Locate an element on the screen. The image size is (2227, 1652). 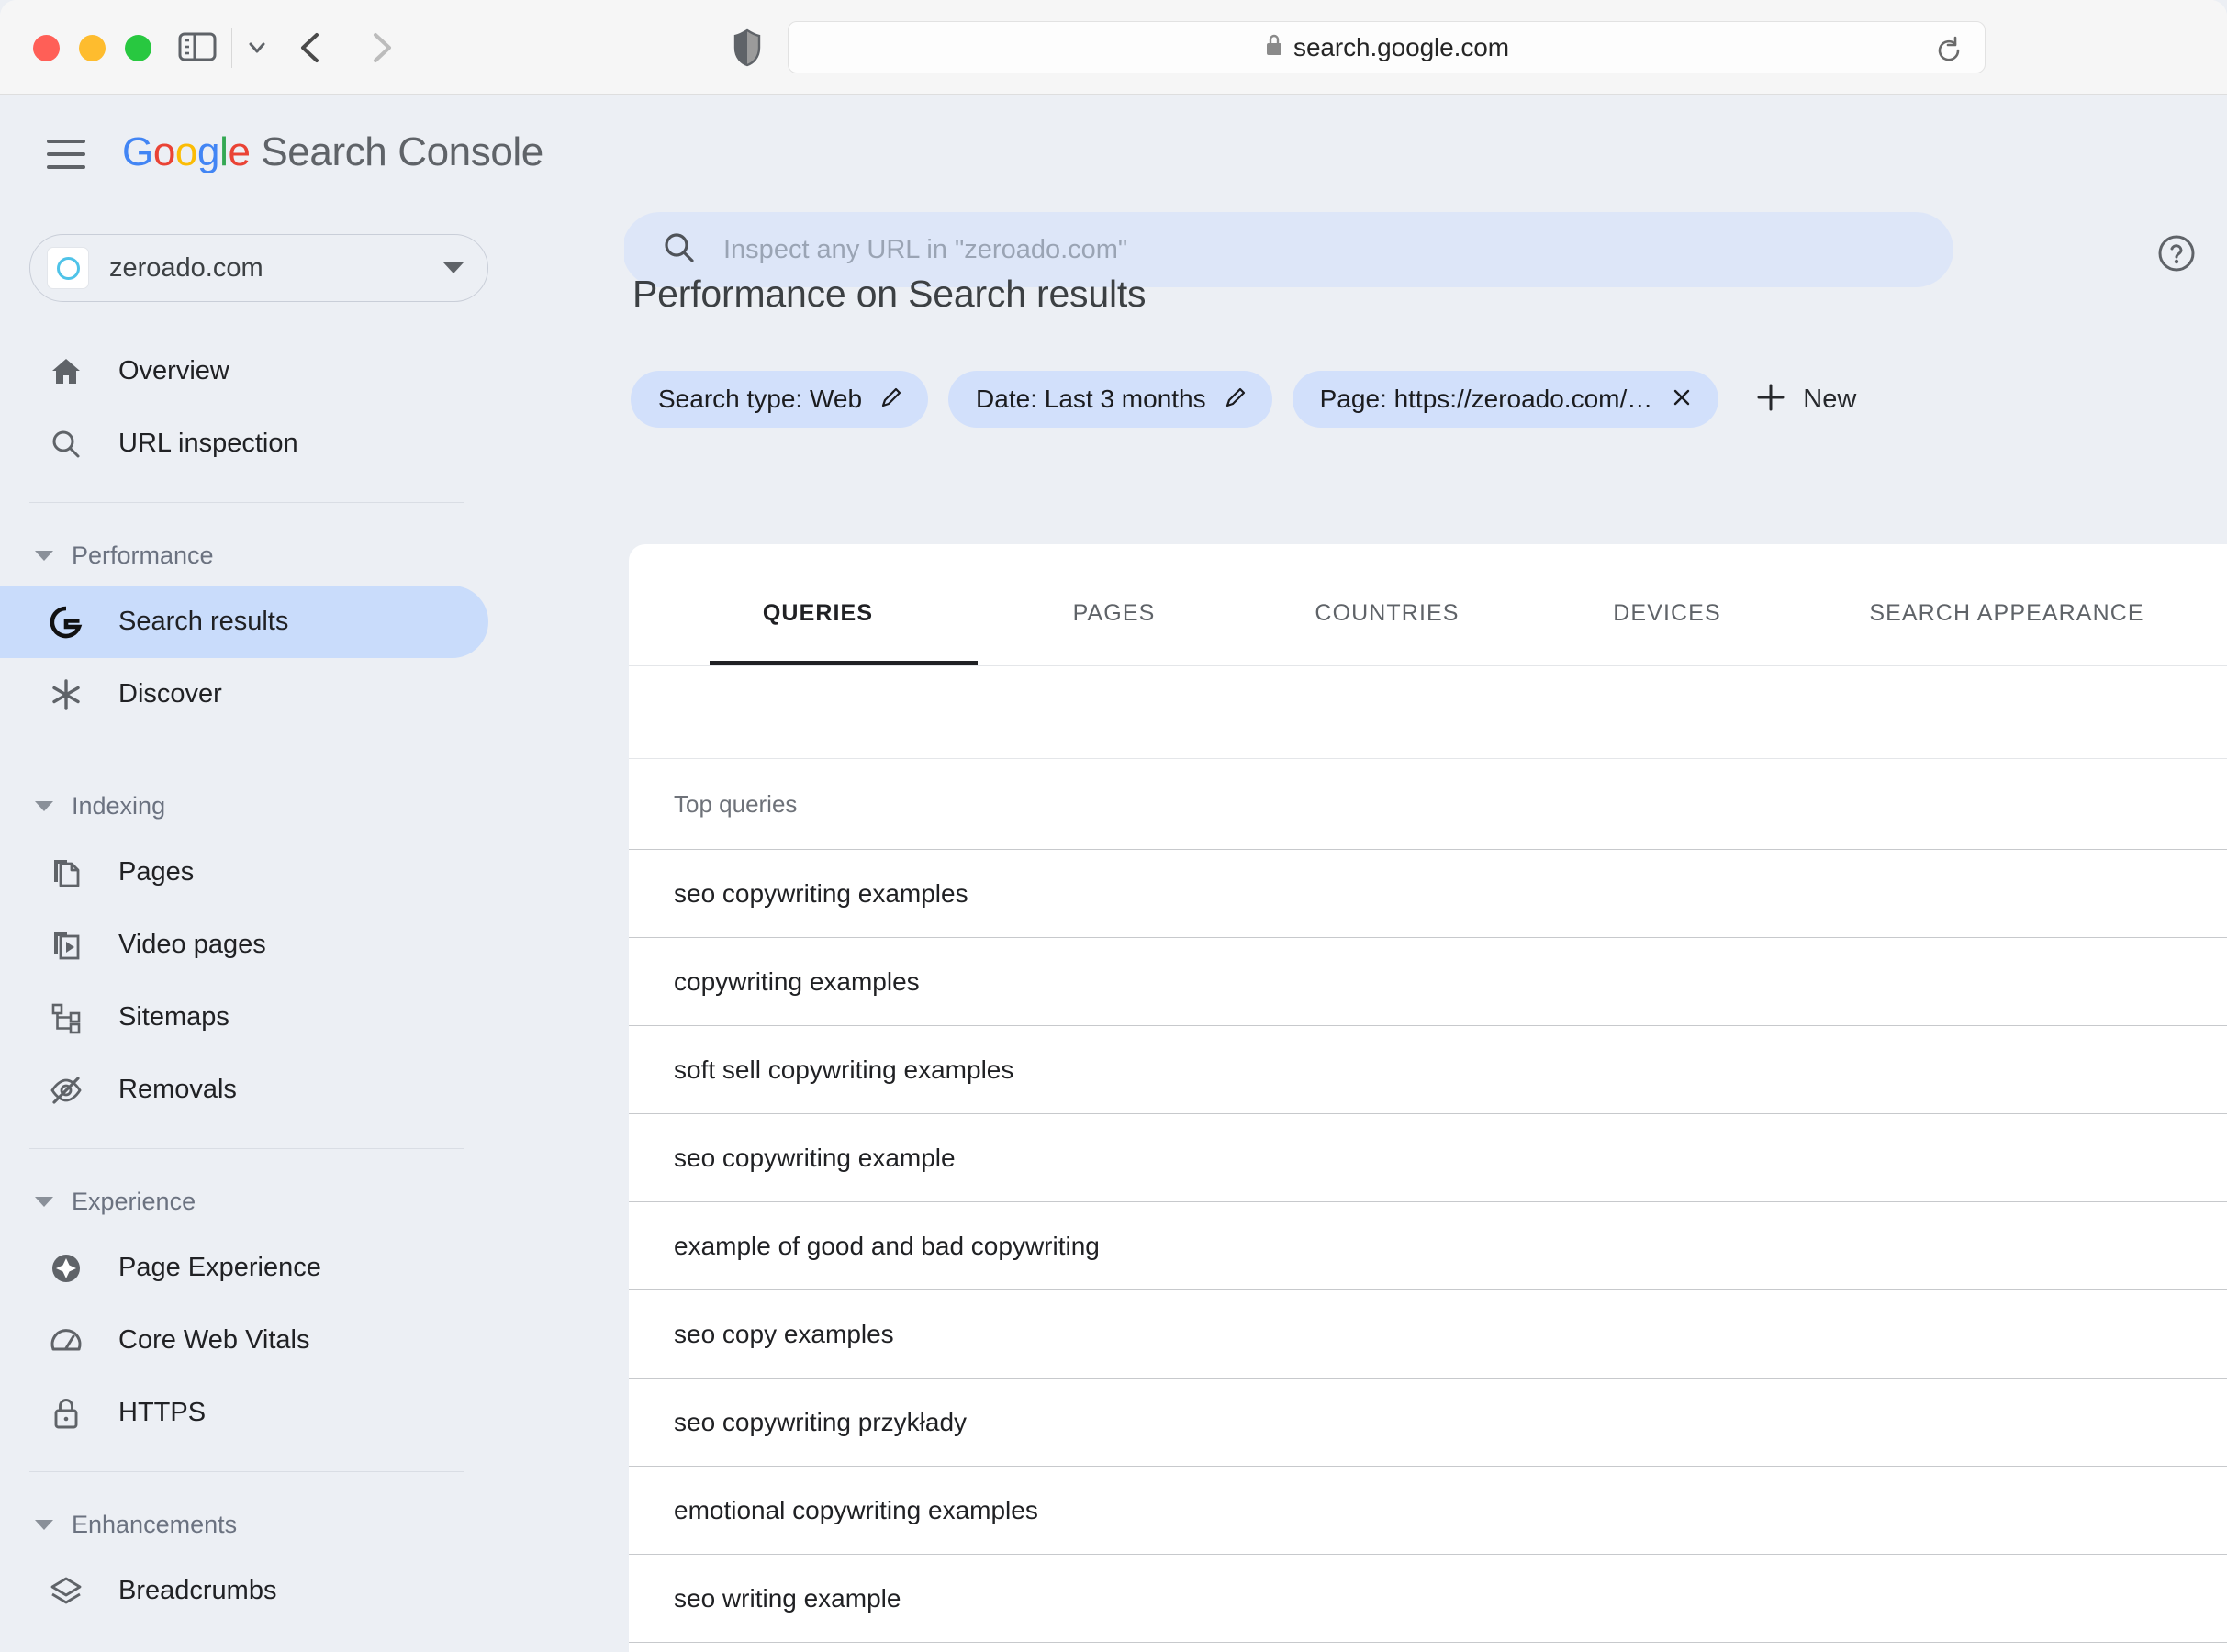
sidebar-item-label: URL inspection is located at coordinates (208, 443).